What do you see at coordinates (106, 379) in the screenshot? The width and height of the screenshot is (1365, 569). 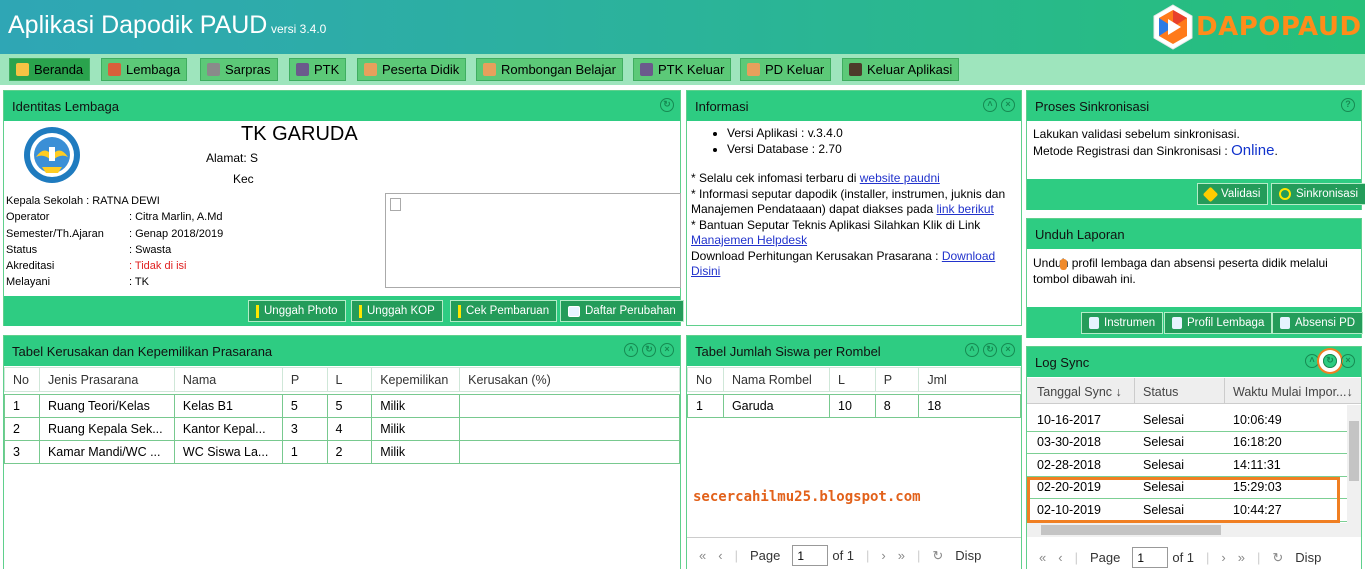 I see `column-header: Jenis Prasarana` at bounding box center [106, 379].